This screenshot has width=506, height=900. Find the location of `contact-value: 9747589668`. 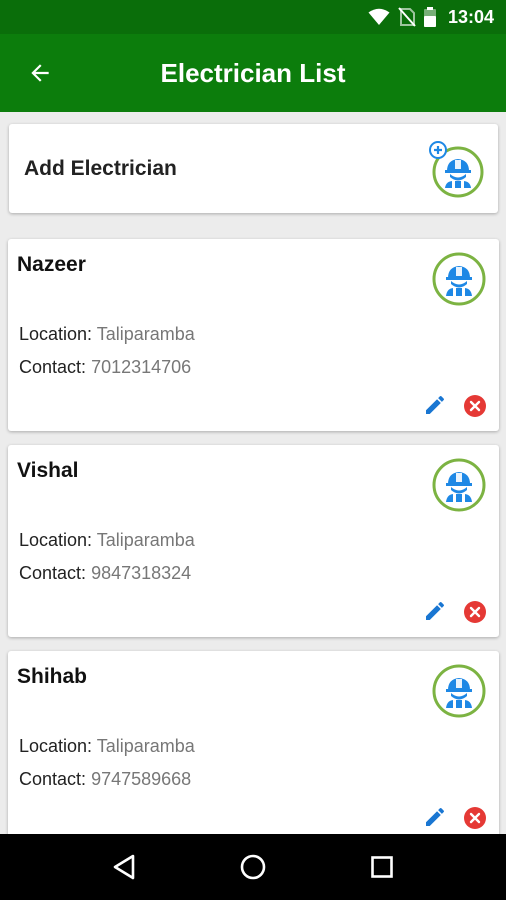

contact-value: 9747589668 is located at coordinates (141, 779).